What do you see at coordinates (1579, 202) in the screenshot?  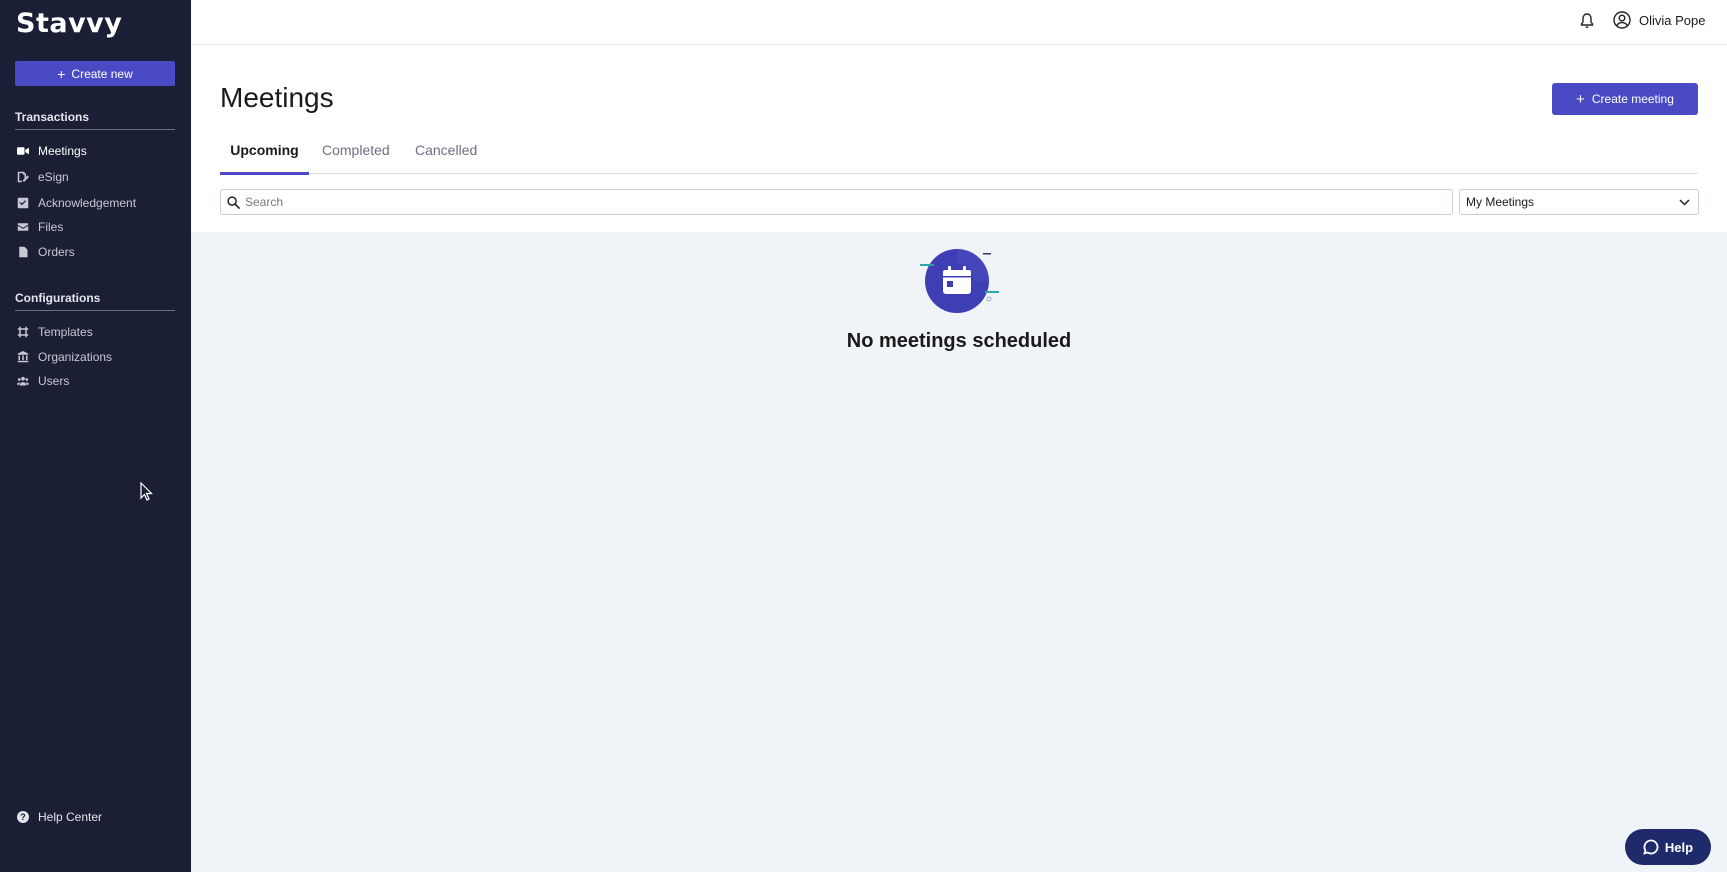 I see `meetings-filter-select: My Meetings` at bounding box center [1579, 202].